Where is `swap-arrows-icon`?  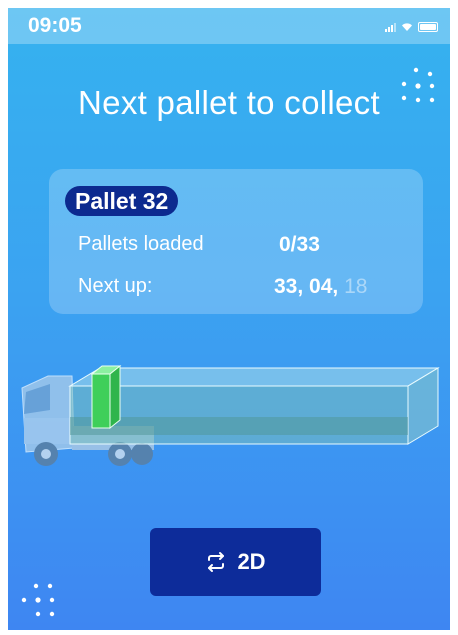
swap-arrows-icon is located at coordinates (216, 562).